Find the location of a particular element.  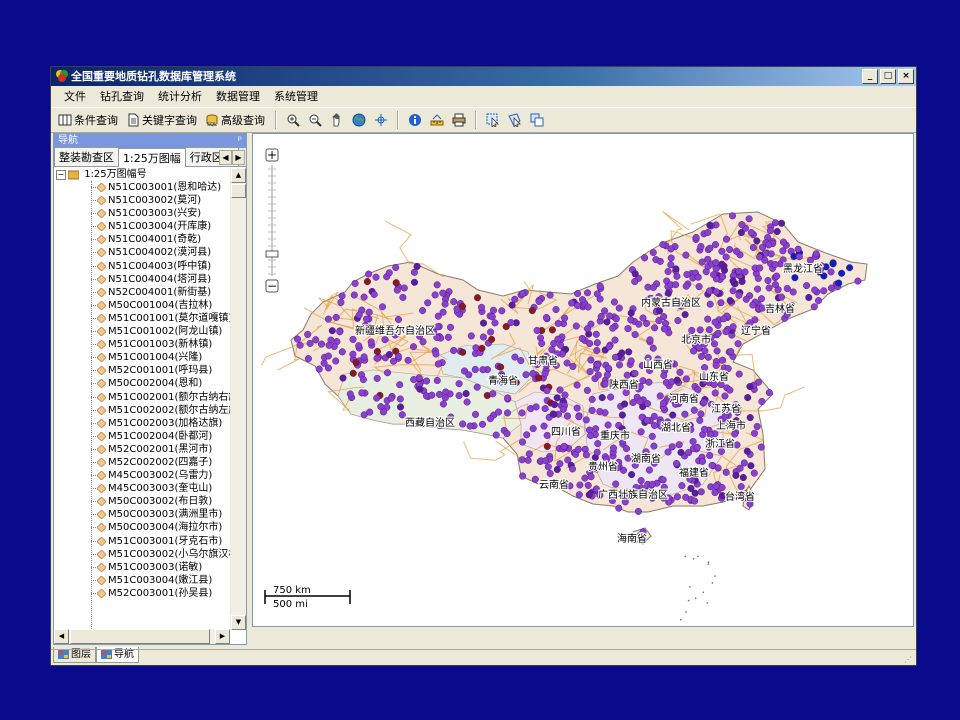

tree-item: M52C003001(孙吴县) is located at coordinates (142, 593).